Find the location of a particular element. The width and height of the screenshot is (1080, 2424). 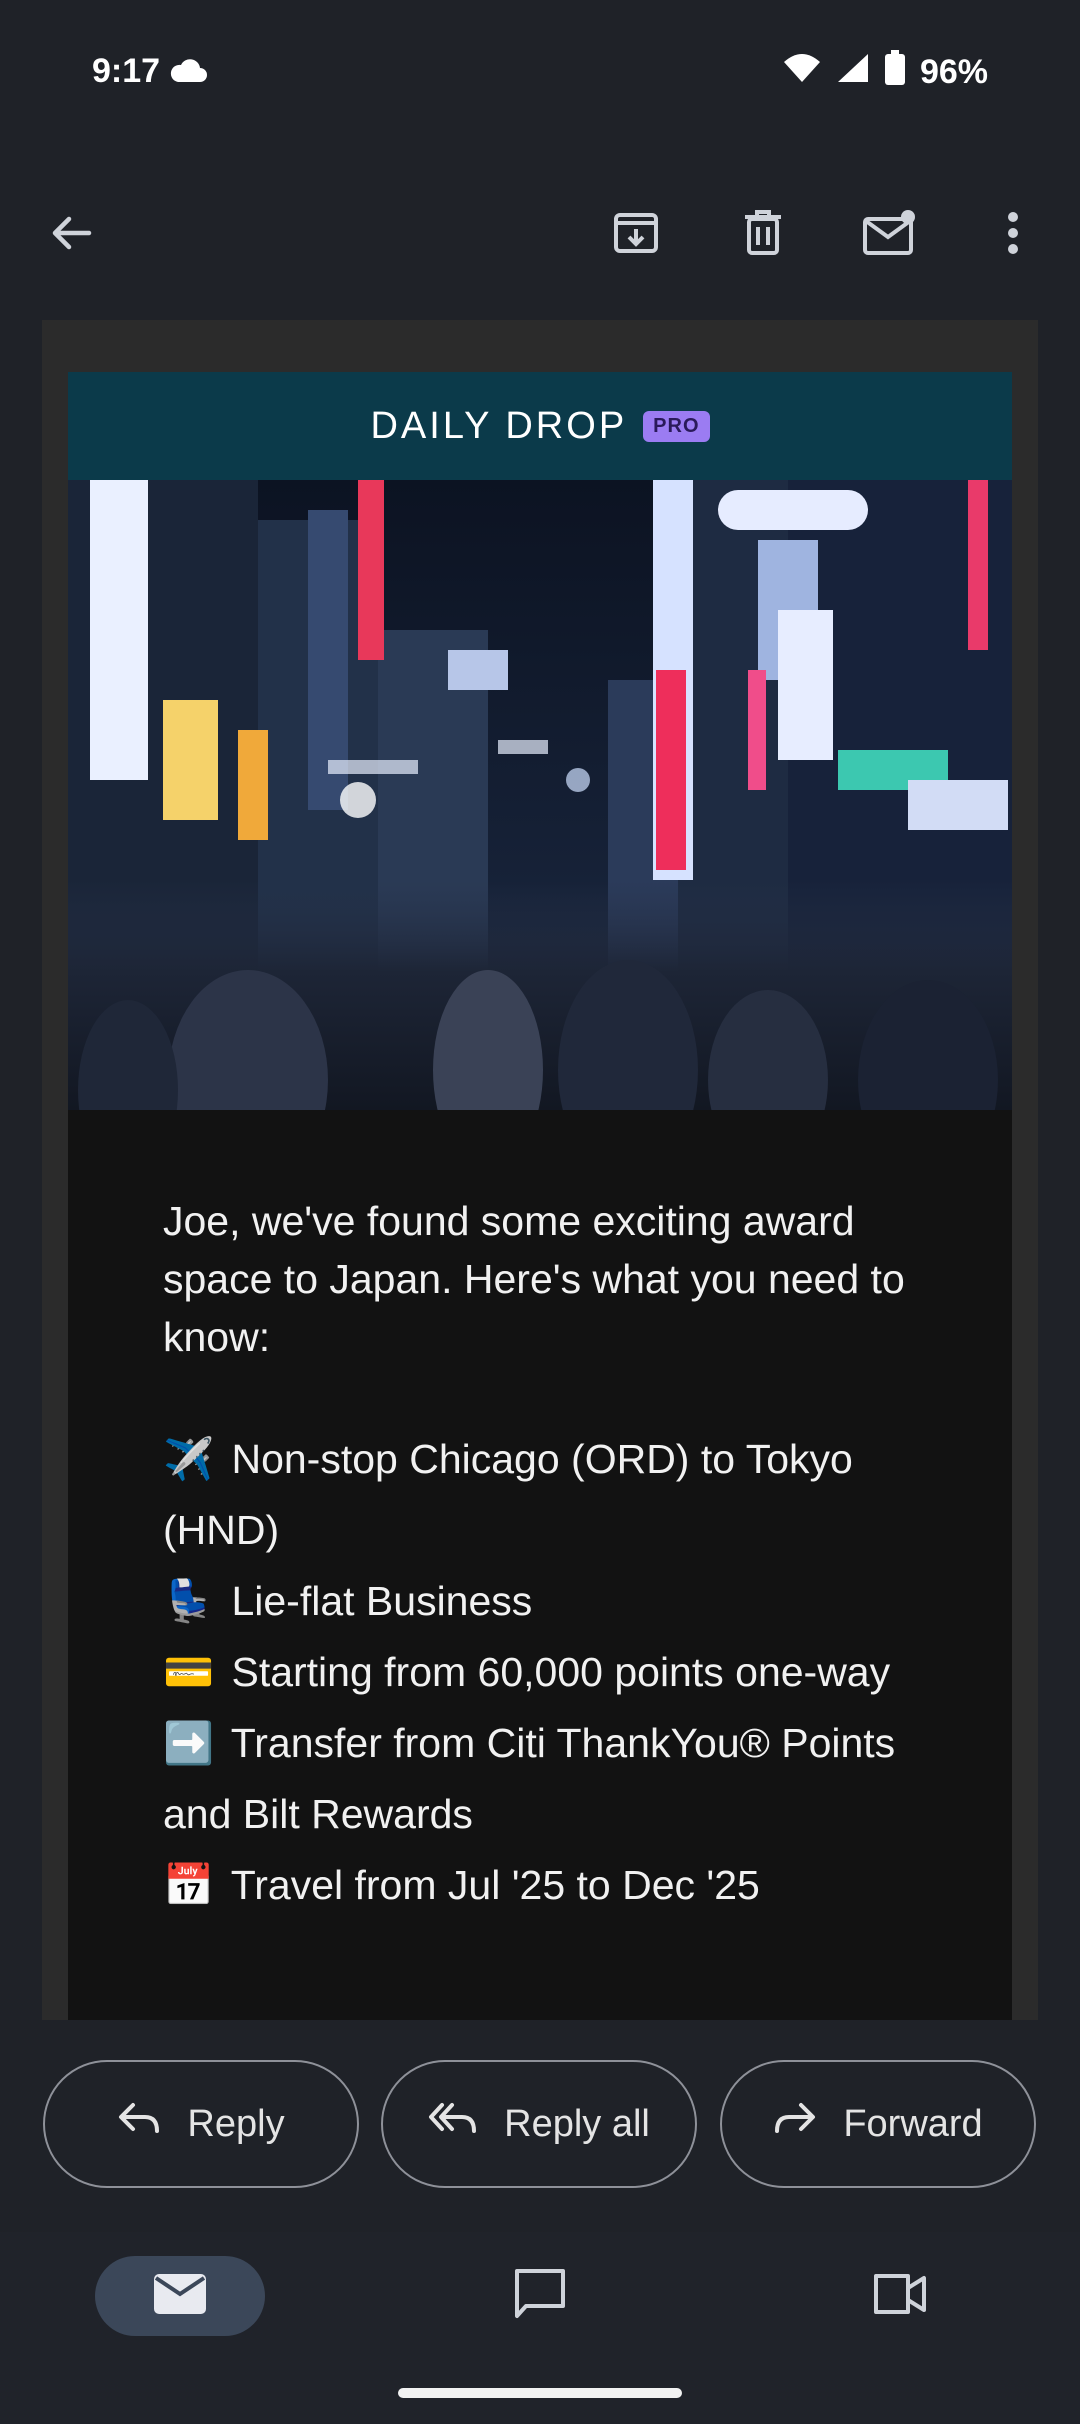

nav-meet is located at coordinates (900, 2296).